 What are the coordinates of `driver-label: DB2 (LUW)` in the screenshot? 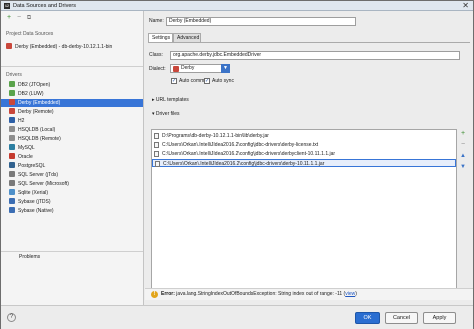 It's located at (31, 94).